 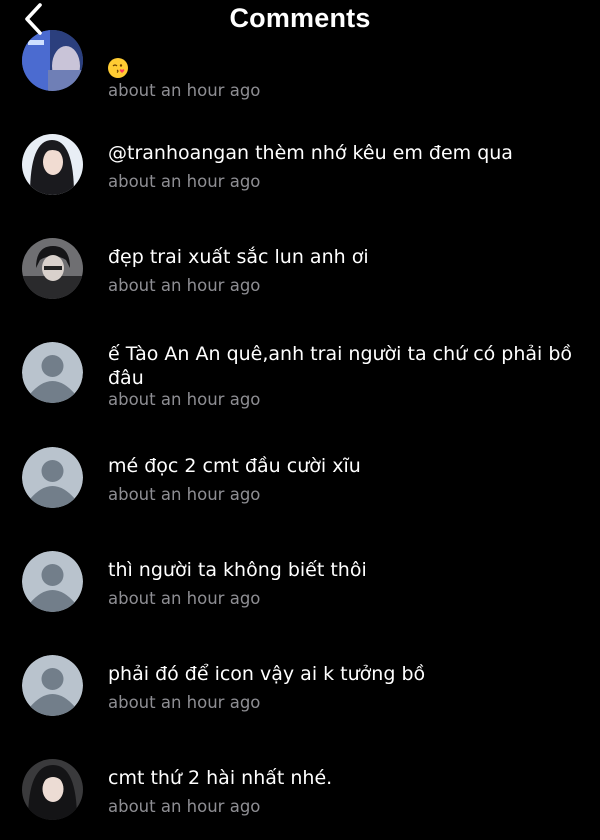 What do you see at coordinates (350, 466) in the screenshot?
I see `comment-text: mé đọc 2 cmt đầu cười xĩu` at bounding box center [350, 466].